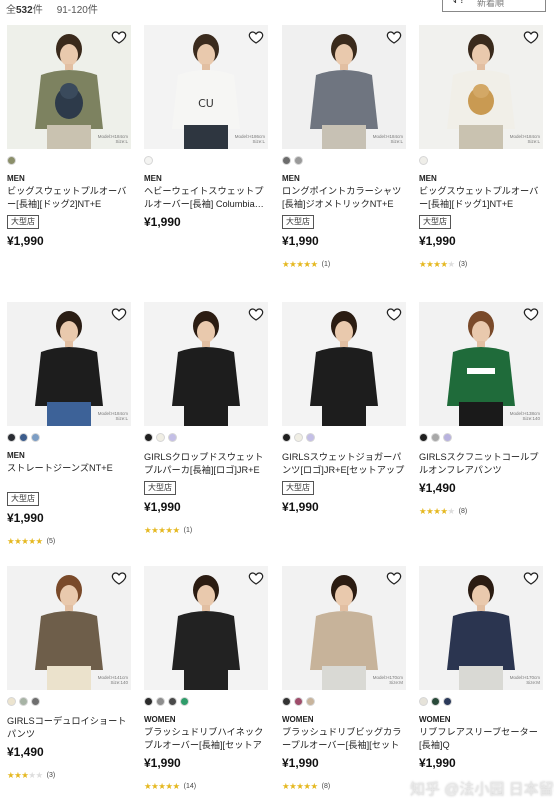 The width and height of the screenshot is (554, 808). What do you see at coordinates (344, 464) in the screenshot?
I see `product-name: GIRLSスウェットジョガーパンツ[ロゴ]JR+E[セットアップ可能]` at bounding box center [344, 464].